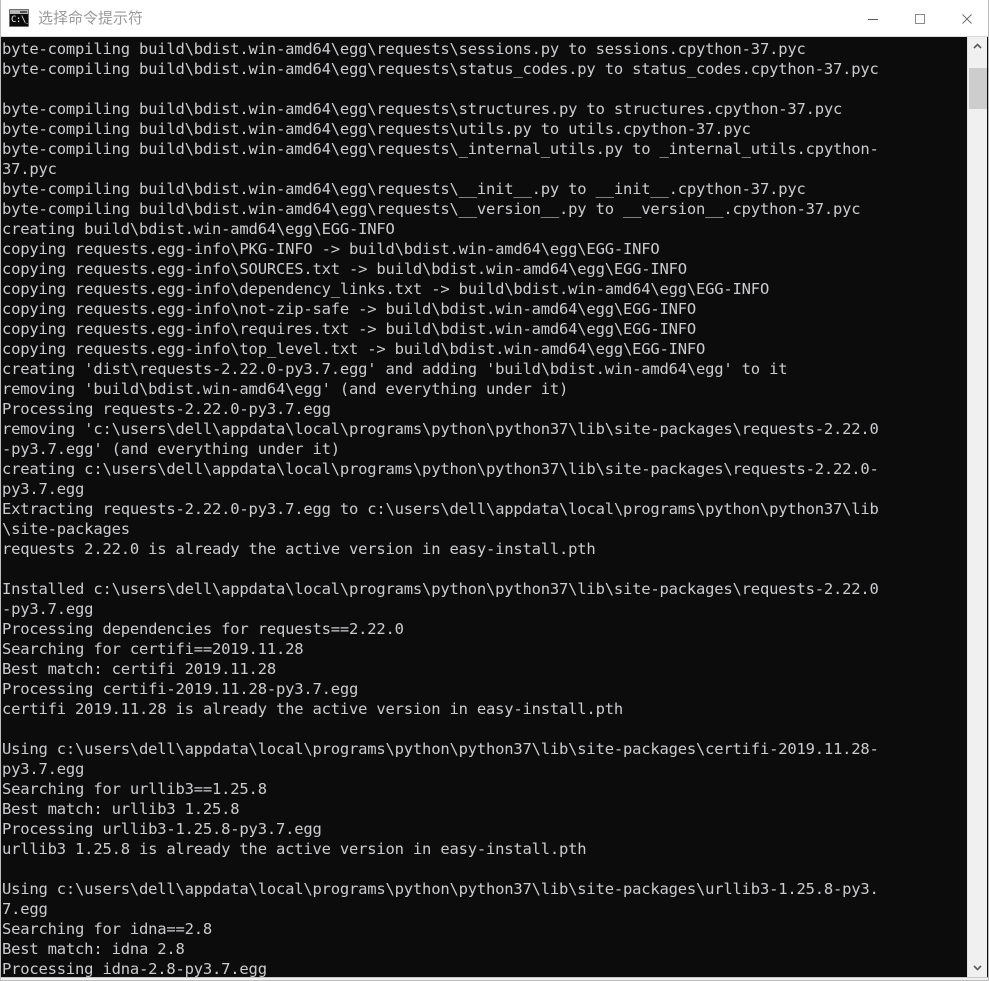 The height and width of the screenshot is (981, 989). I want to click on scroll-down-arrow-icon, so click(977, 967).